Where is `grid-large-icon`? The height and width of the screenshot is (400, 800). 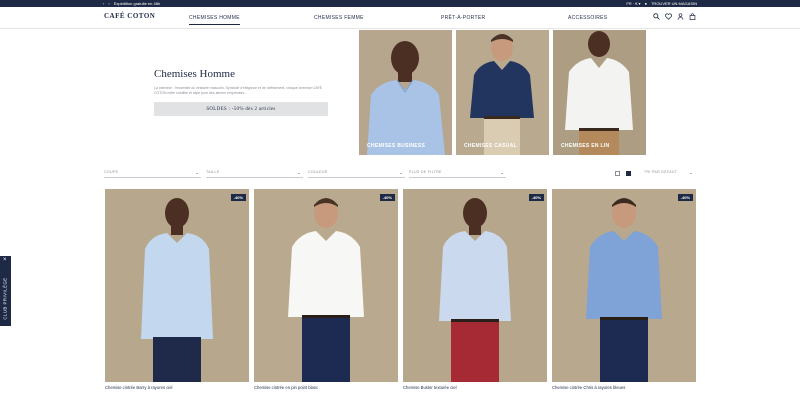
grid-large-icon is located at coordinates (617, 173).